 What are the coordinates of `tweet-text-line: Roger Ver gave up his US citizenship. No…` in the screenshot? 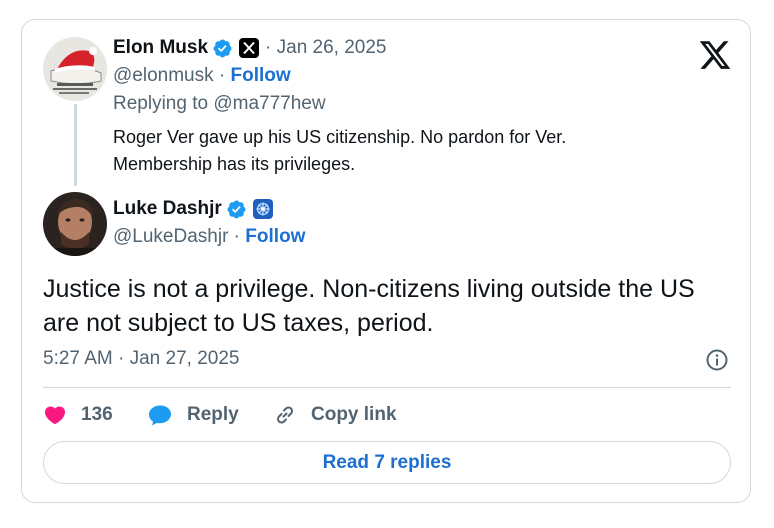 It's located at (340, 137).